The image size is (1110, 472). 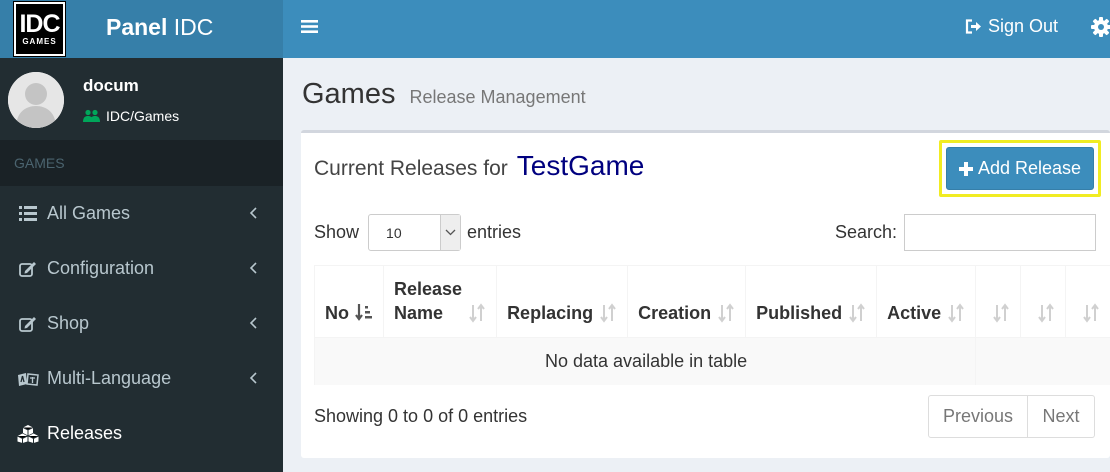 I want to click on sort-desc-active-icon, so click(x=364, y=313).